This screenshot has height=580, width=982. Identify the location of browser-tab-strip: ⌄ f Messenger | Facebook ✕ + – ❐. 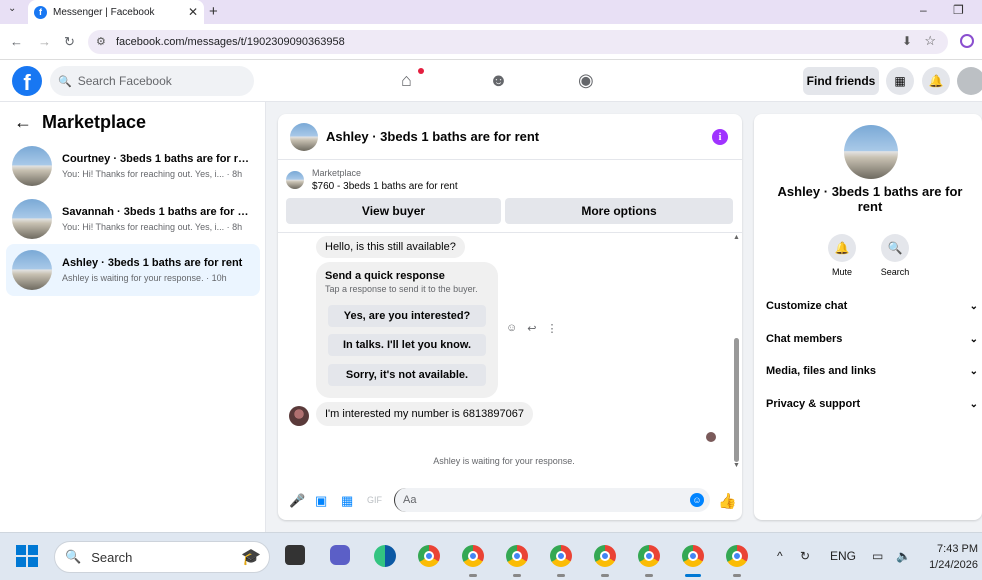
(491, 12).